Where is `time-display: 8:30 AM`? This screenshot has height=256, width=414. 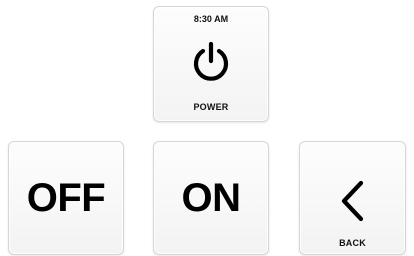
time-display: 8:30 AM is located at coordinates (211, 19).